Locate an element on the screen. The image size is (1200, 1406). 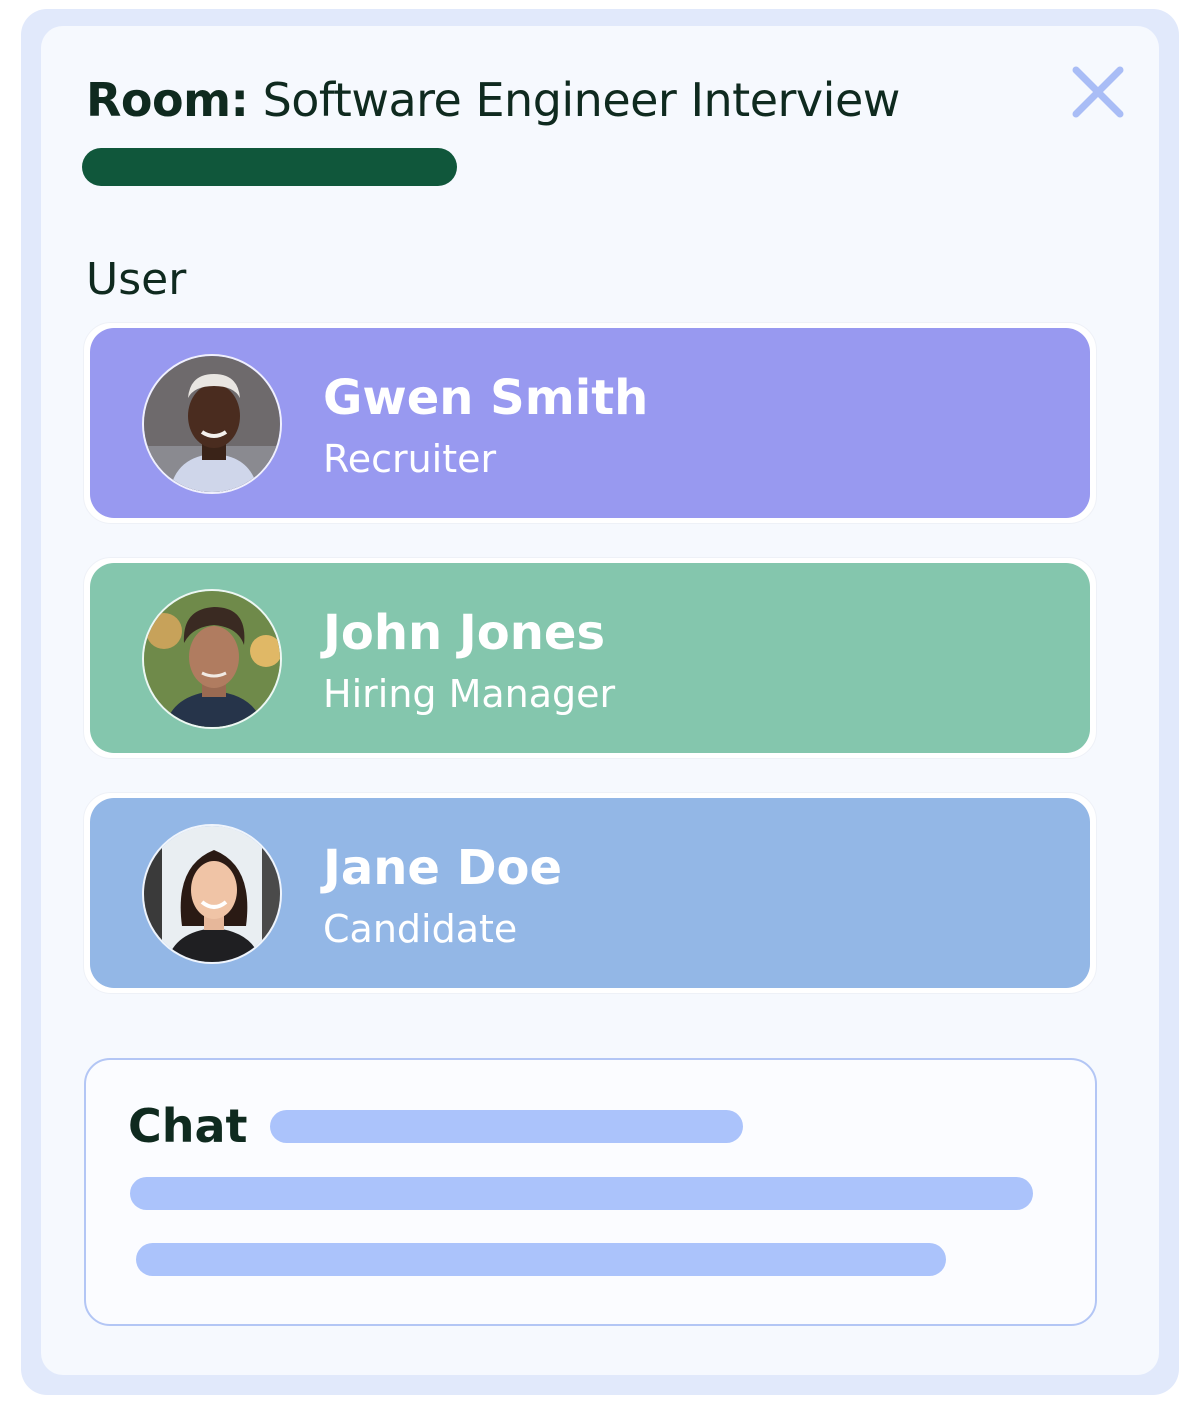
user-role: Hiring Manager is located at coordinates (469, 694).